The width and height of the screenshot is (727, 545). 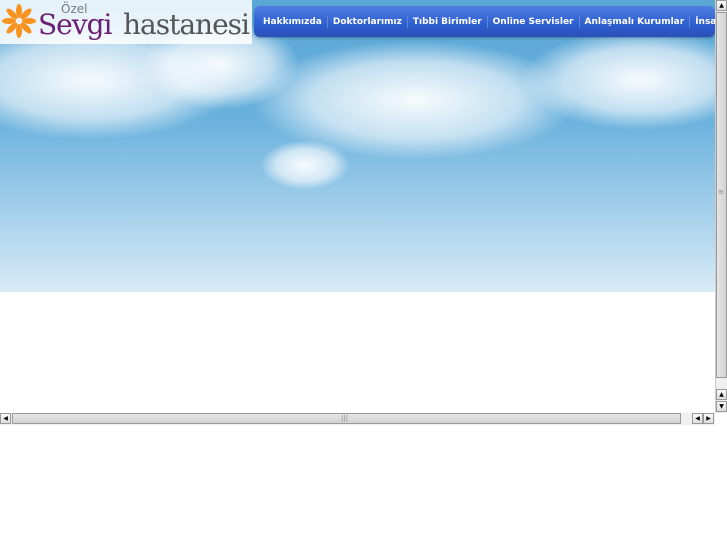 What do you see at coordinates (721, 394) in the screenshot?
I see `scroll-up-button-bottom: ▲` at bounding box center [721, 394].